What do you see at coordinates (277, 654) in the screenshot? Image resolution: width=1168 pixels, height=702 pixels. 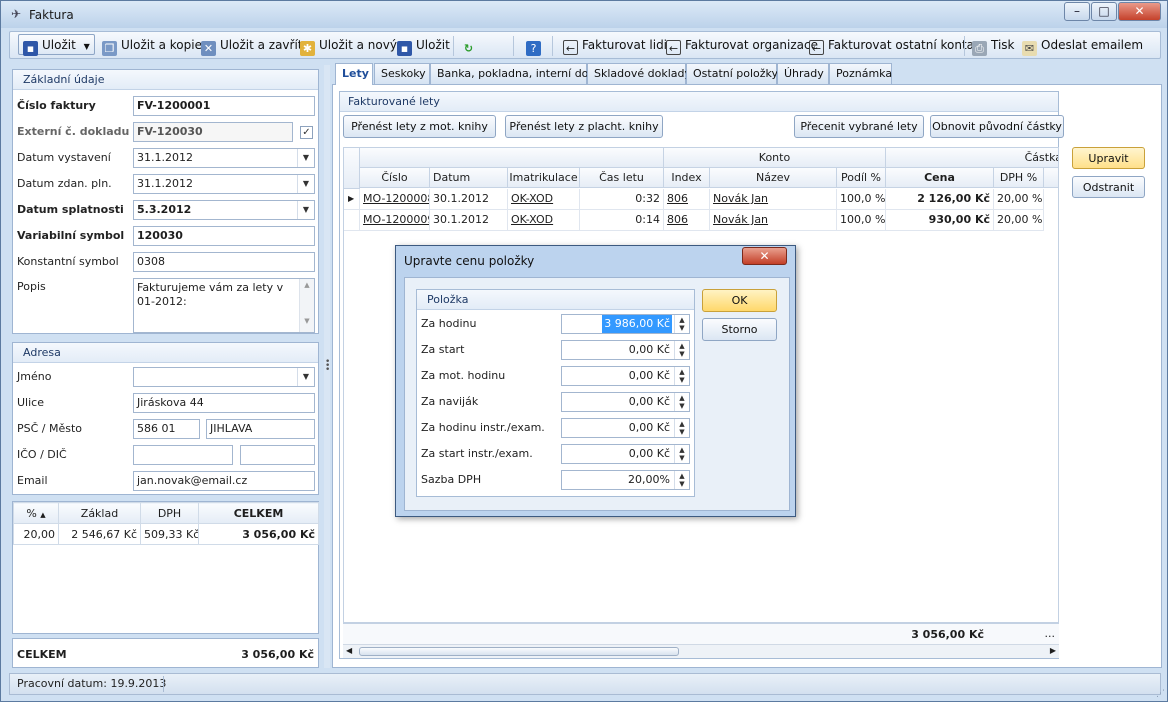 I see `total-value: 3 056,00 Kč` at bounding box center [277, 654].